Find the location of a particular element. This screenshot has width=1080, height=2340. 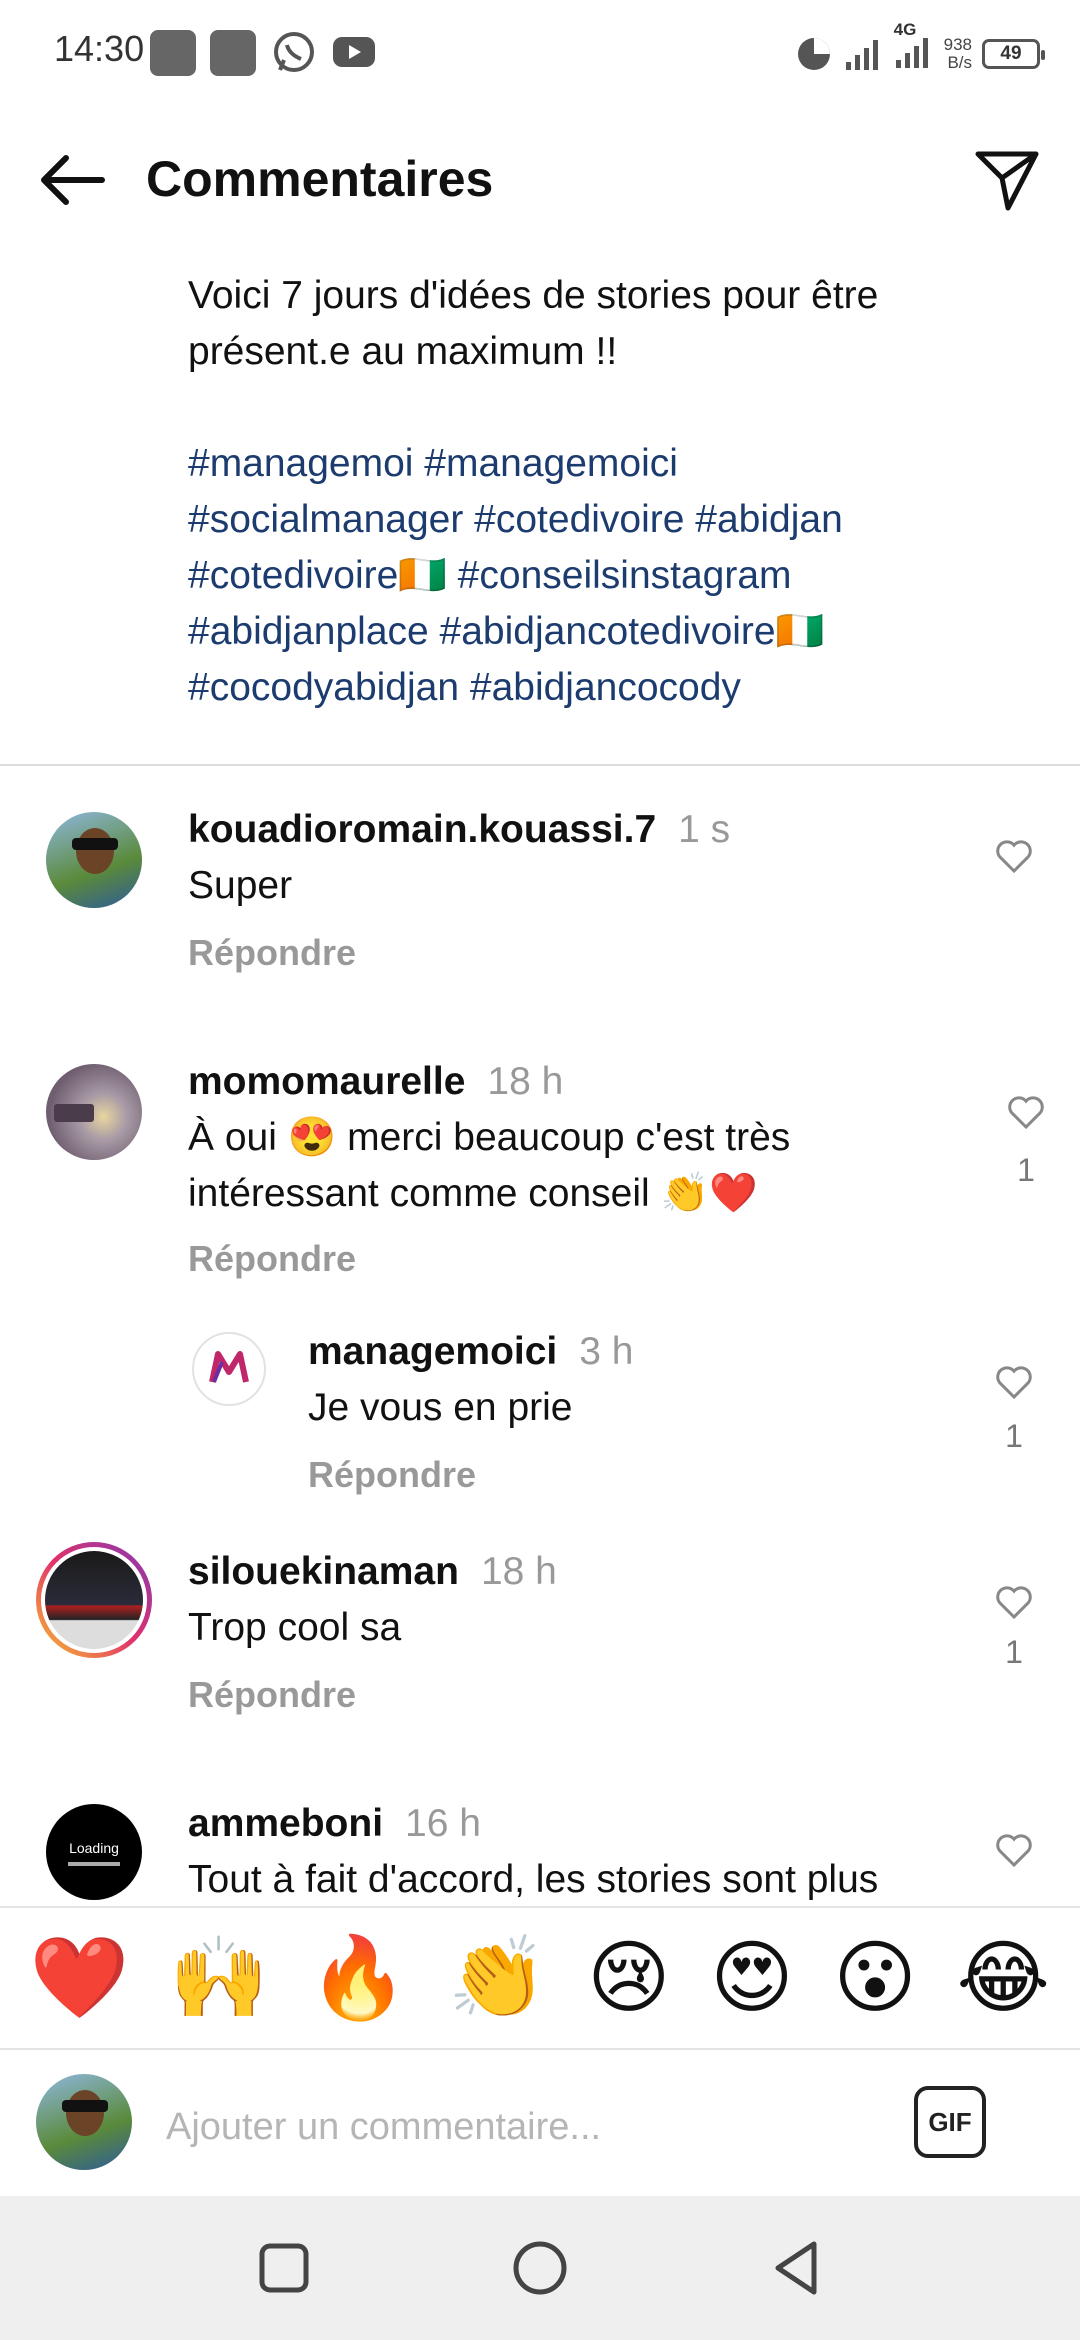

managemoici-logo is located at coordinates (229, 1367).